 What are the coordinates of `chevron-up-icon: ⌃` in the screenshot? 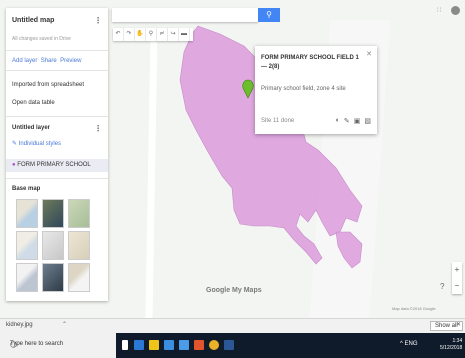 It's located at (64, 324).